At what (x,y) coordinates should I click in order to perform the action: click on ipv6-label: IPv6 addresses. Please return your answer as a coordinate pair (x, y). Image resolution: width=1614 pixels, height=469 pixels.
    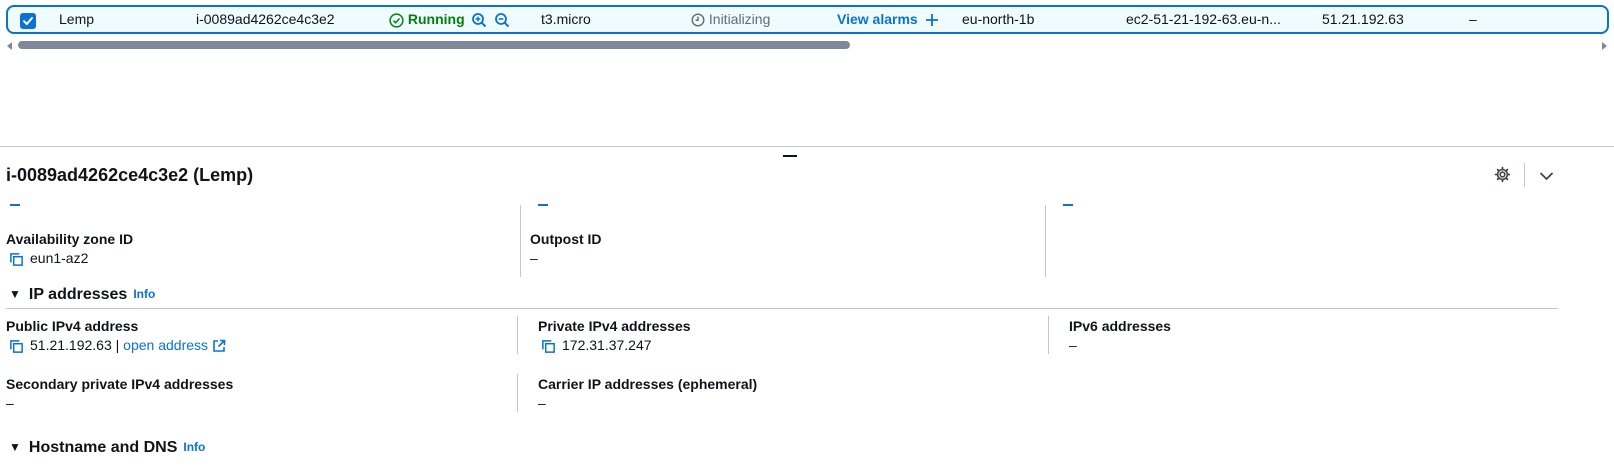
    Looking at the image, I should click on (1120, 326).